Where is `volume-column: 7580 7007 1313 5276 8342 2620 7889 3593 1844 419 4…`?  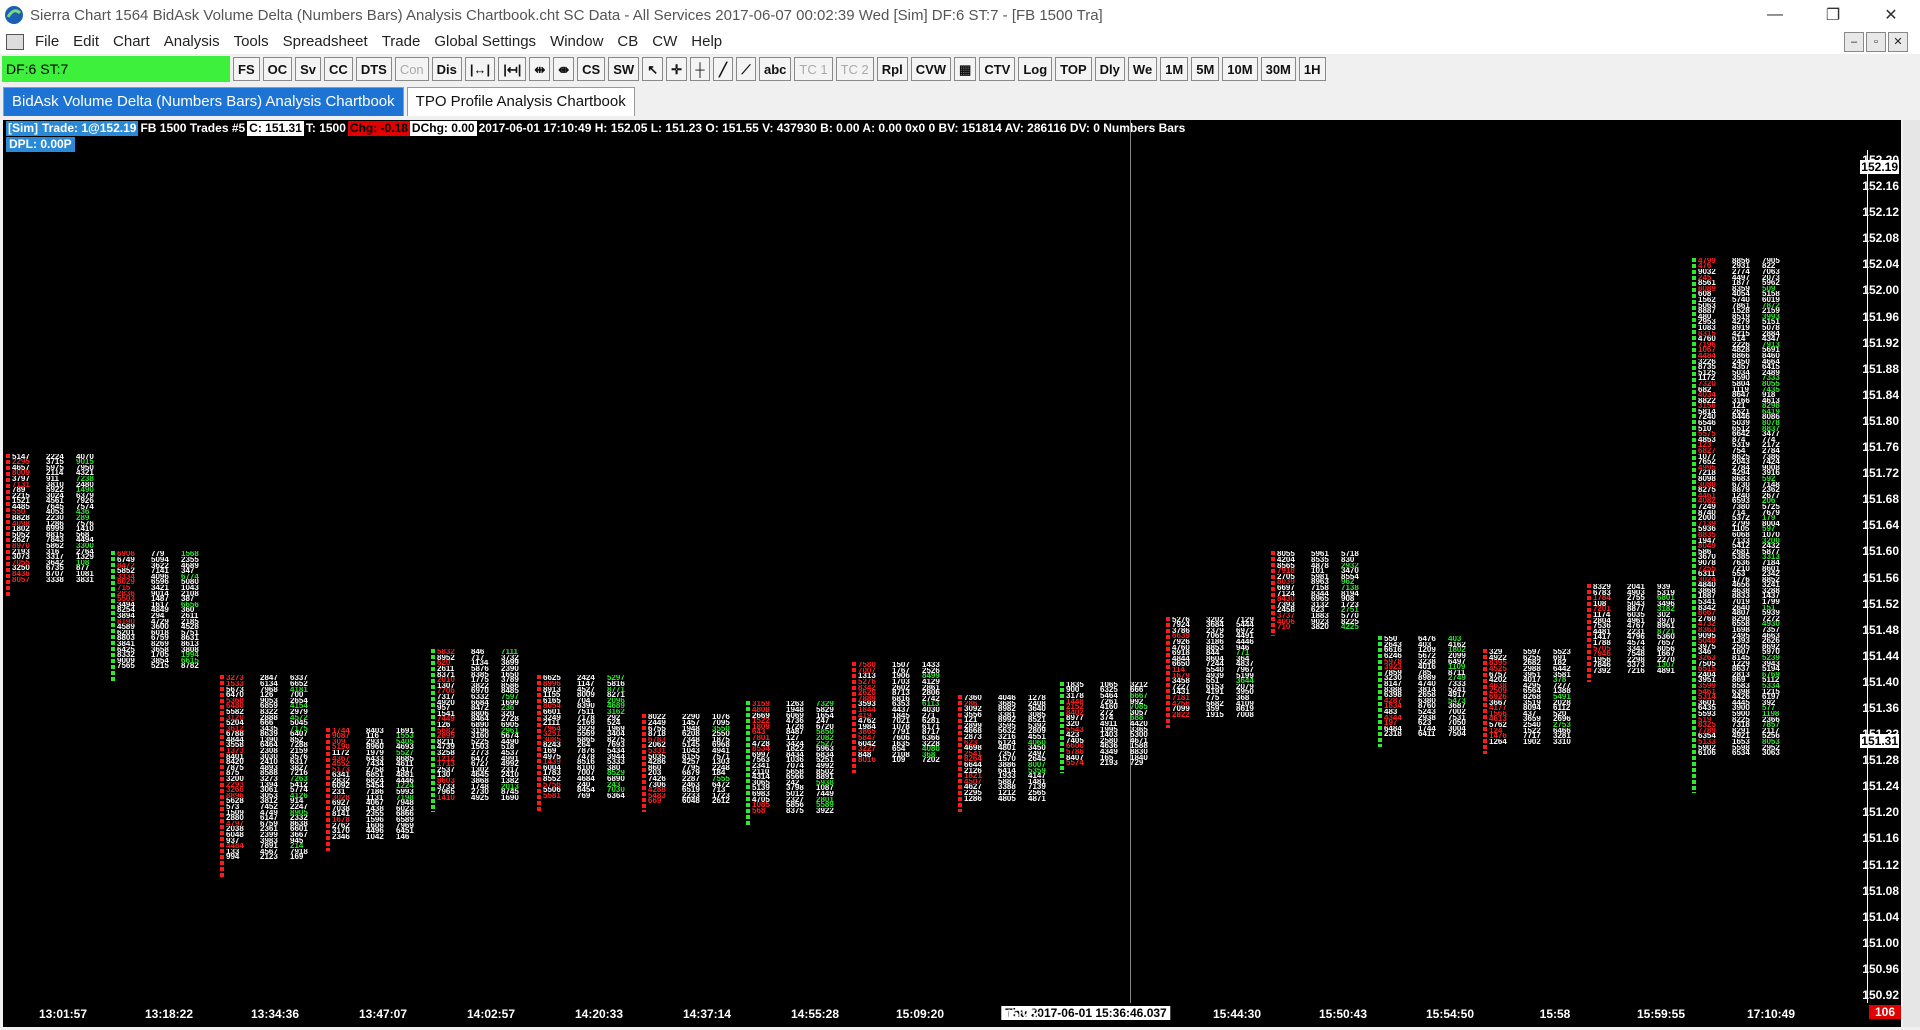
volume-column: 7580 7007 1313 5276 8342 2620 7889 3593 1844 419 4… is located at coordinates (867, 712).